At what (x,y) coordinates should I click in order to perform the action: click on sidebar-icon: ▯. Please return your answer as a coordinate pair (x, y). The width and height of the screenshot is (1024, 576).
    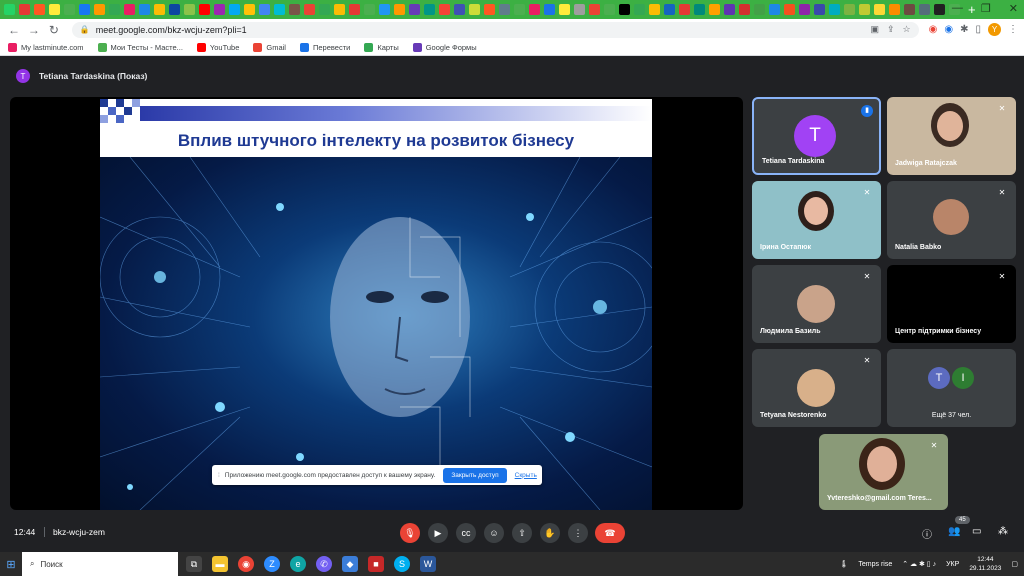
    Looking at the image, I should click on (978, 29).